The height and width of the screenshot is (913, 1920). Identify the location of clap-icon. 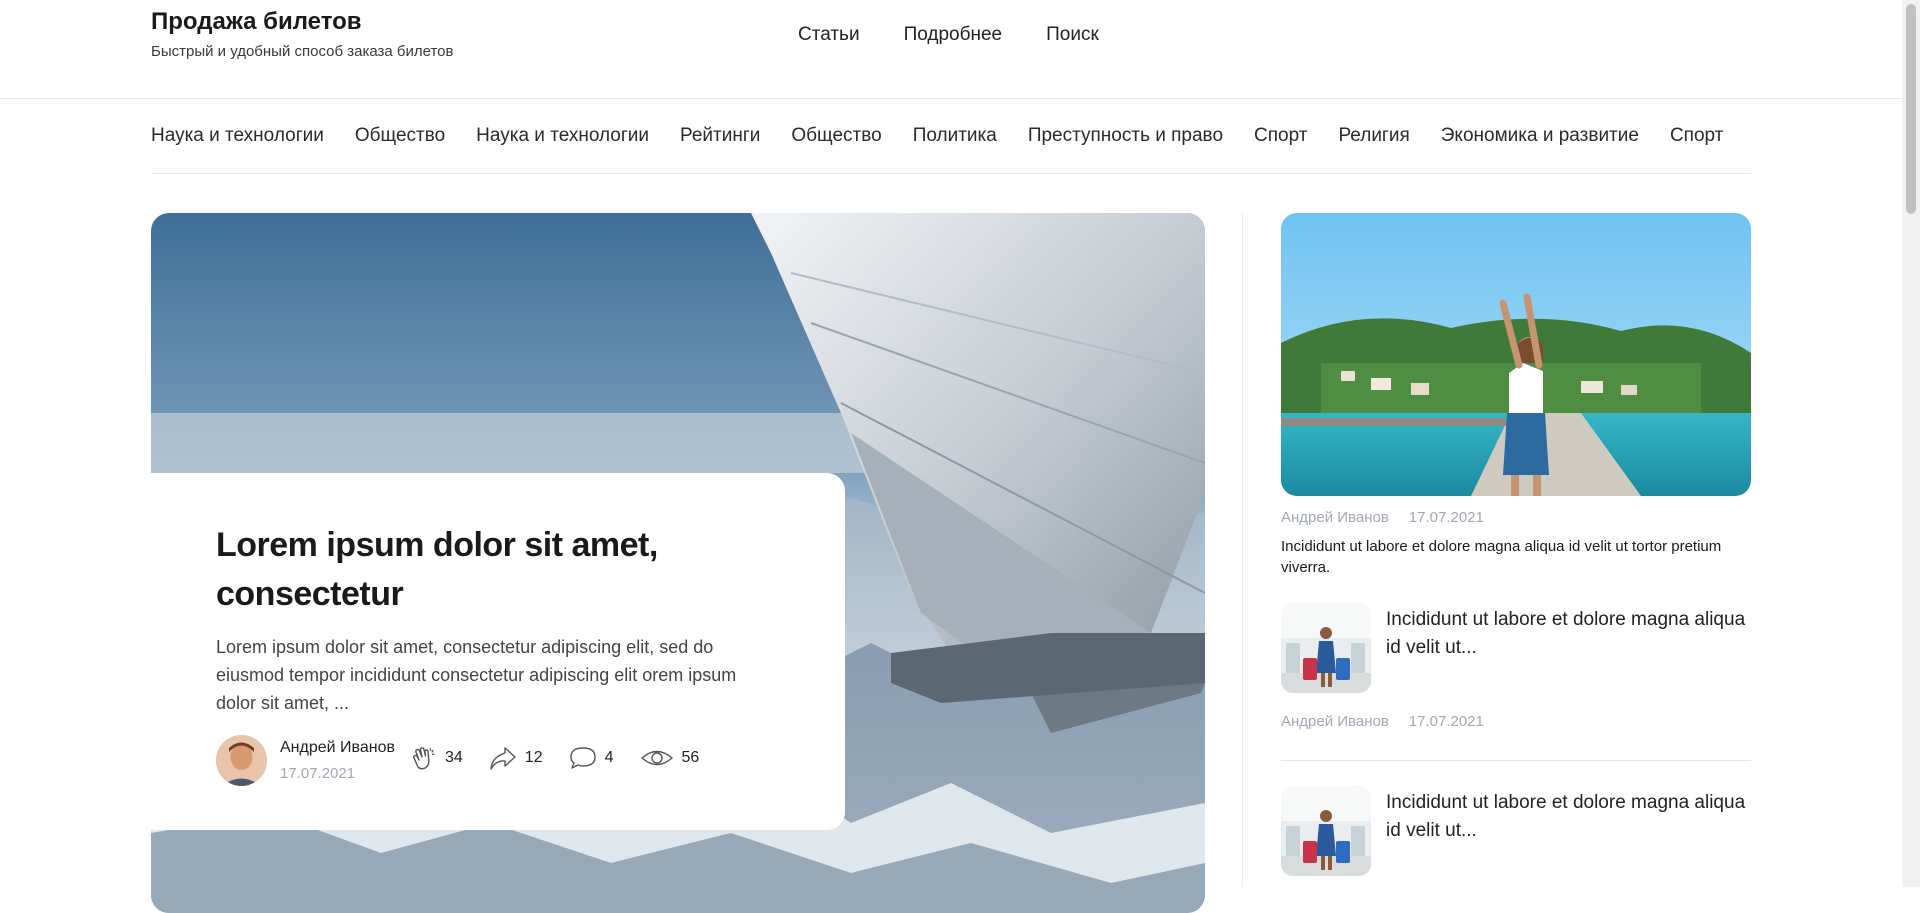
(423, 758).